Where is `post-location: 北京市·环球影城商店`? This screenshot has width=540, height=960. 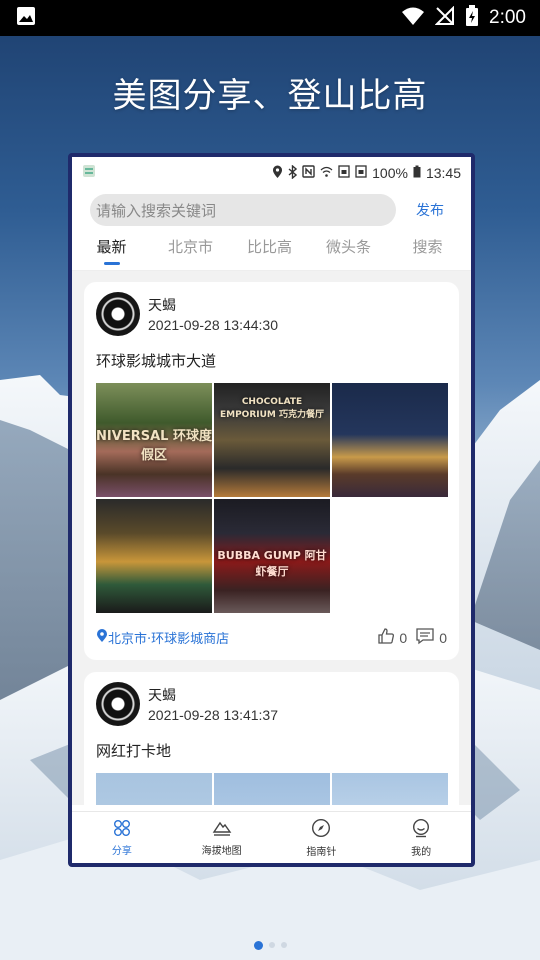
post-location: 北京市·环球影城商店 is located at coordinates (168, 637).